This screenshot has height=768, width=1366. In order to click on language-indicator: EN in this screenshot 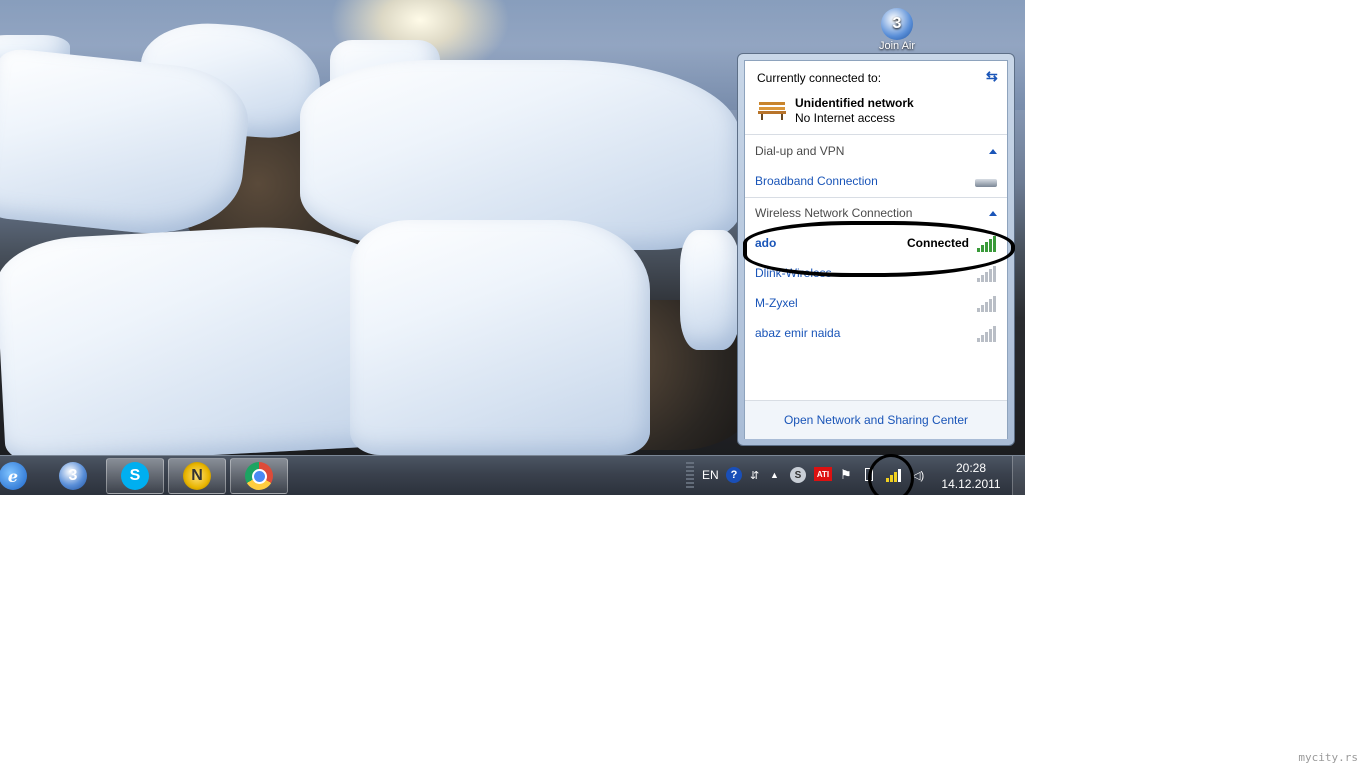, I will do `click(710, 475)`.